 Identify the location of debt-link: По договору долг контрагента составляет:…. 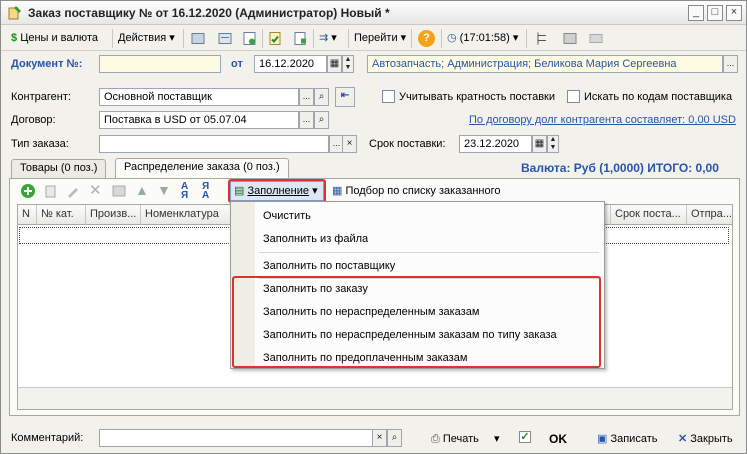
(602, 120).